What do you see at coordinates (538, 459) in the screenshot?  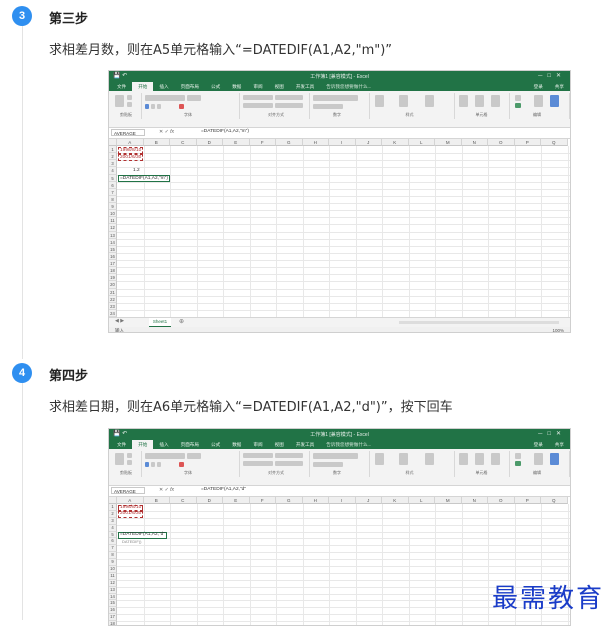 I see `sort-filter-icon` at bounding box center [538, 459].